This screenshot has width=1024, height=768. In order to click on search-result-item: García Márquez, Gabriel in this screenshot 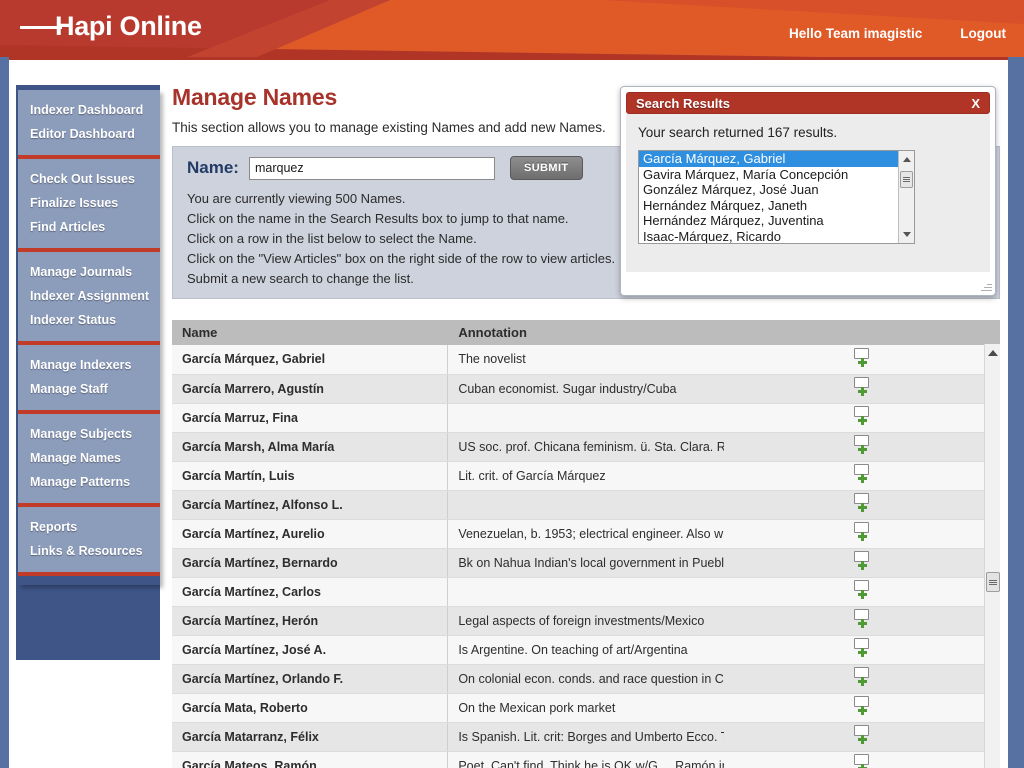, I will do `click(776, 159)`.